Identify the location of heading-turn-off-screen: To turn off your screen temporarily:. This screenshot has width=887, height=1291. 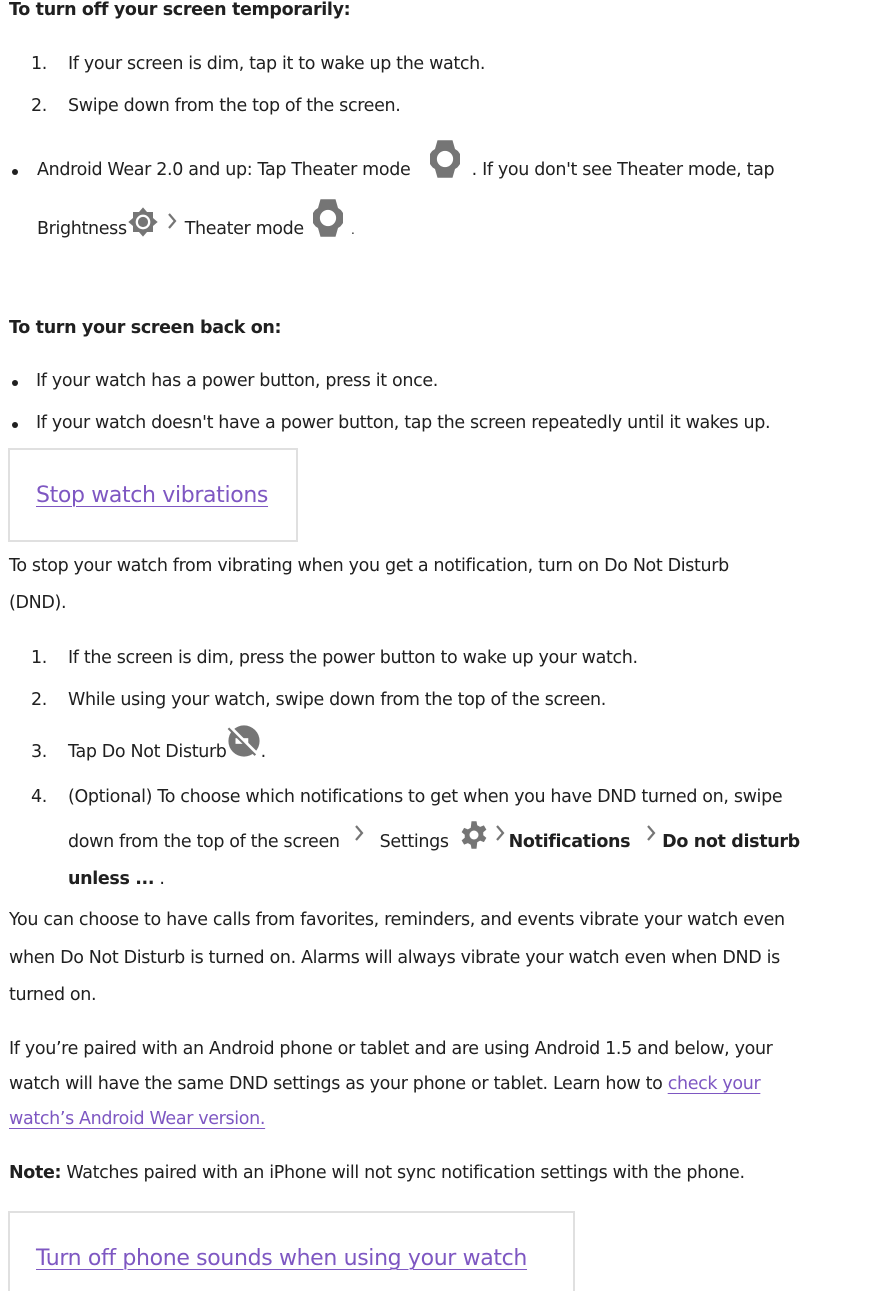
(180, 10).